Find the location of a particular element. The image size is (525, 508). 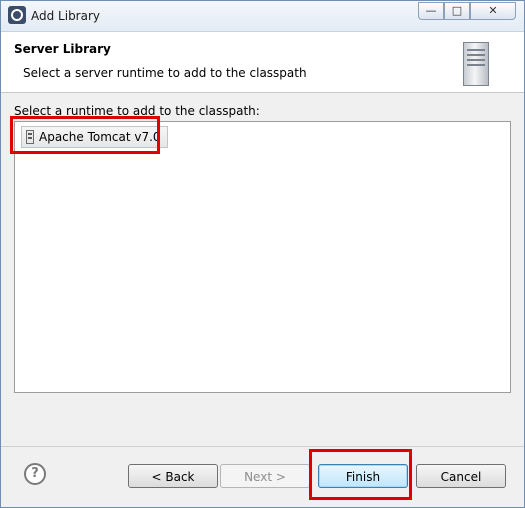

footer-divider is located at coordinates (262, 446).